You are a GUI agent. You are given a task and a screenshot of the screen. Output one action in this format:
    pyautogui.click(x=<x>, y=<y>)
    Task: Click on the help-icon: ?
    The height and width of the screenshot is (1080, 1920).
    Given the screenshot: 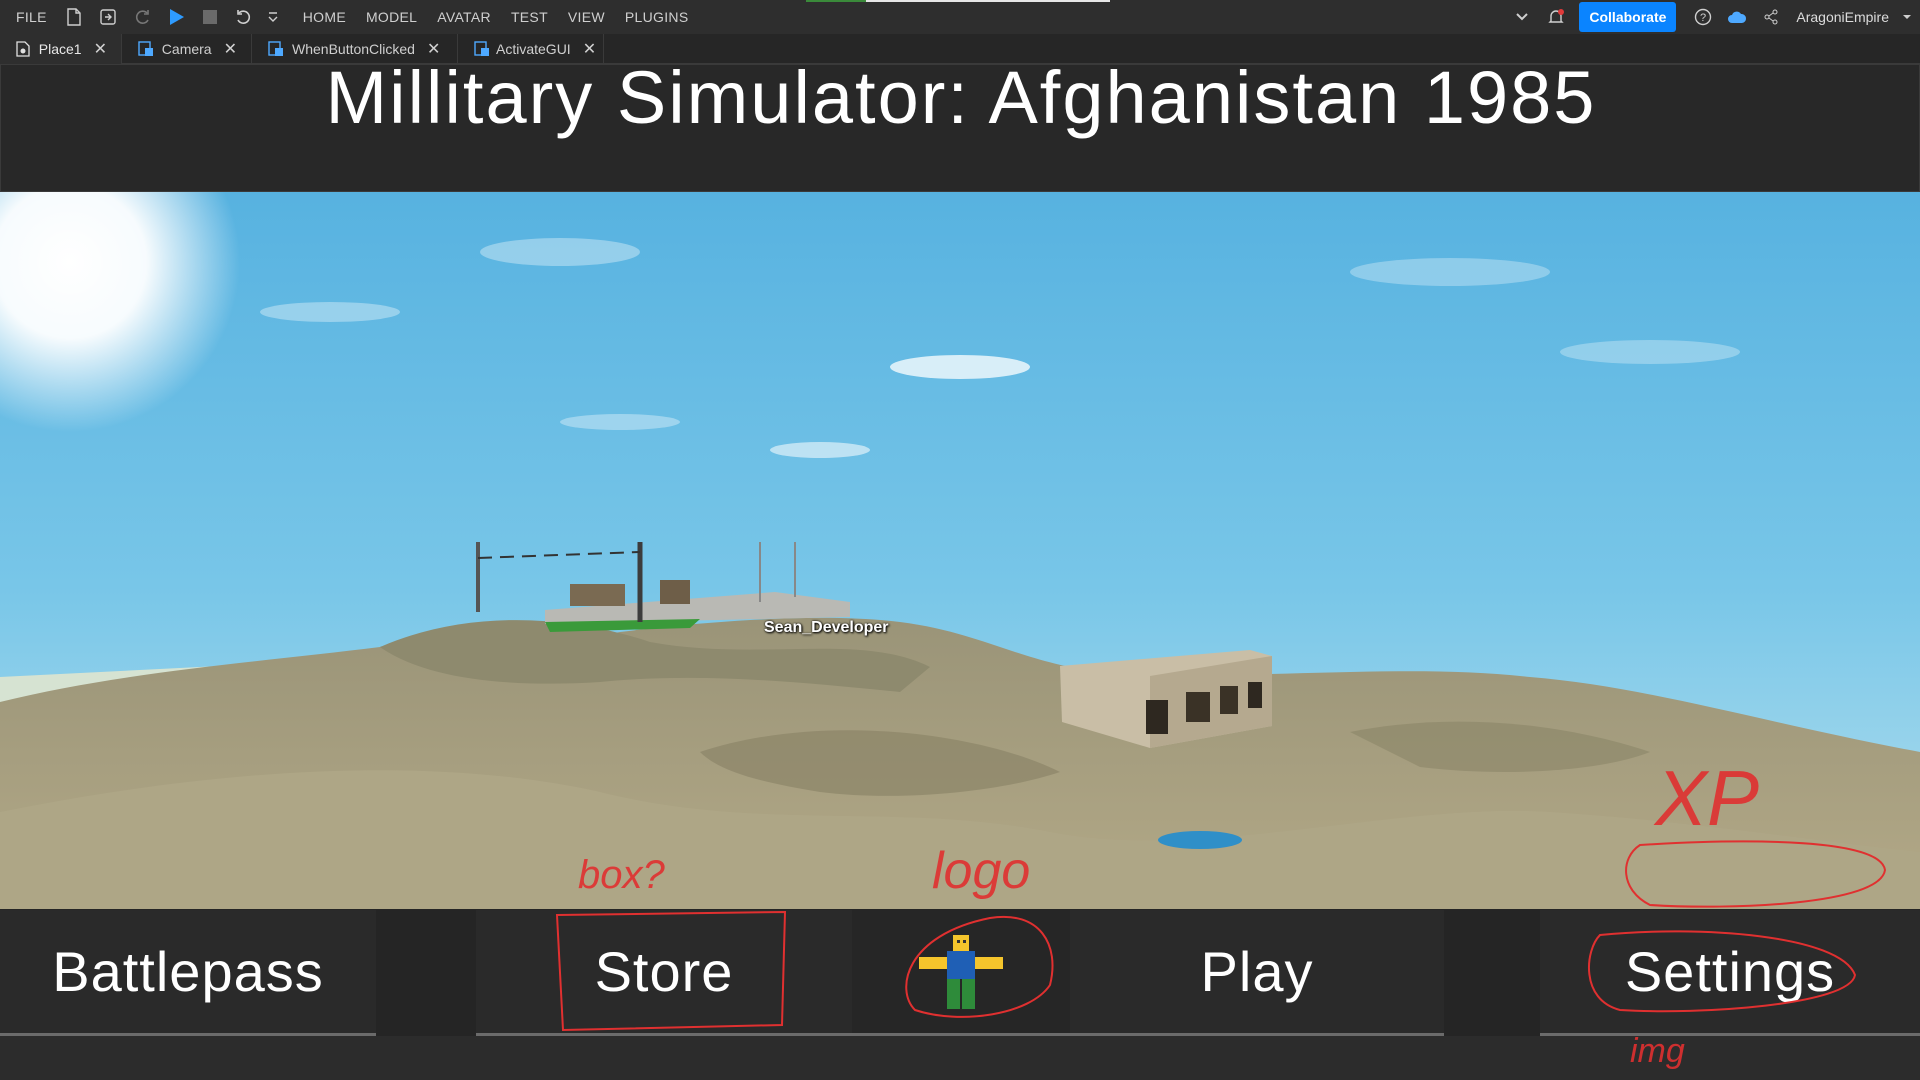 What is the action you would take?
    pyautogui.click(x=1703, y=17)
    